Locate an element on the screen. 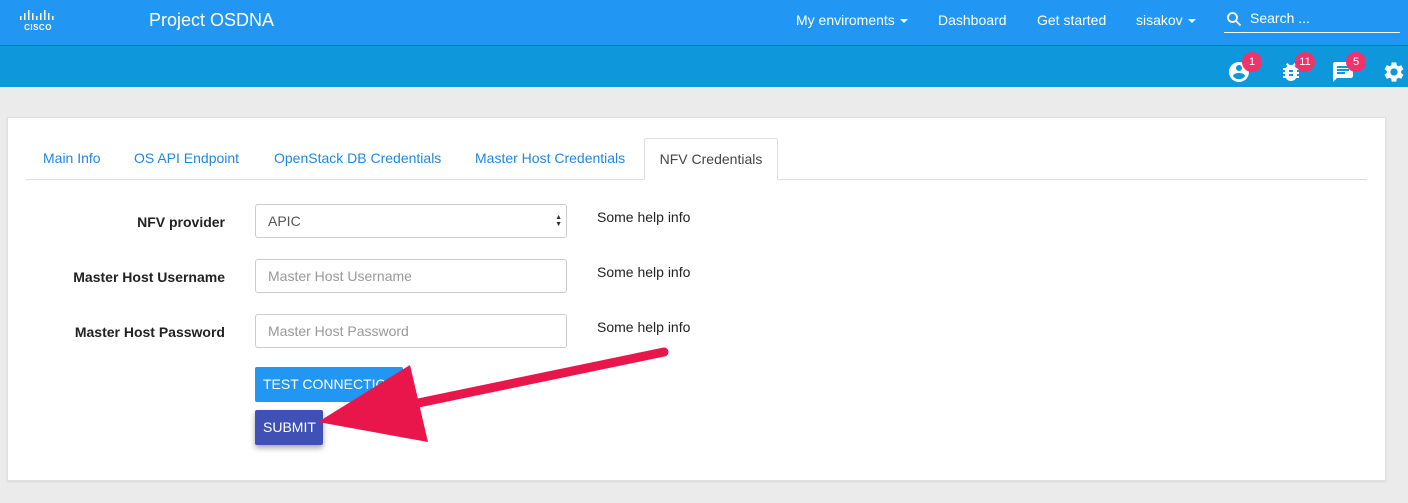 This screenshot has width=1408, height=503. cisco-logo: CISCO is located at coordinates (38, 21).